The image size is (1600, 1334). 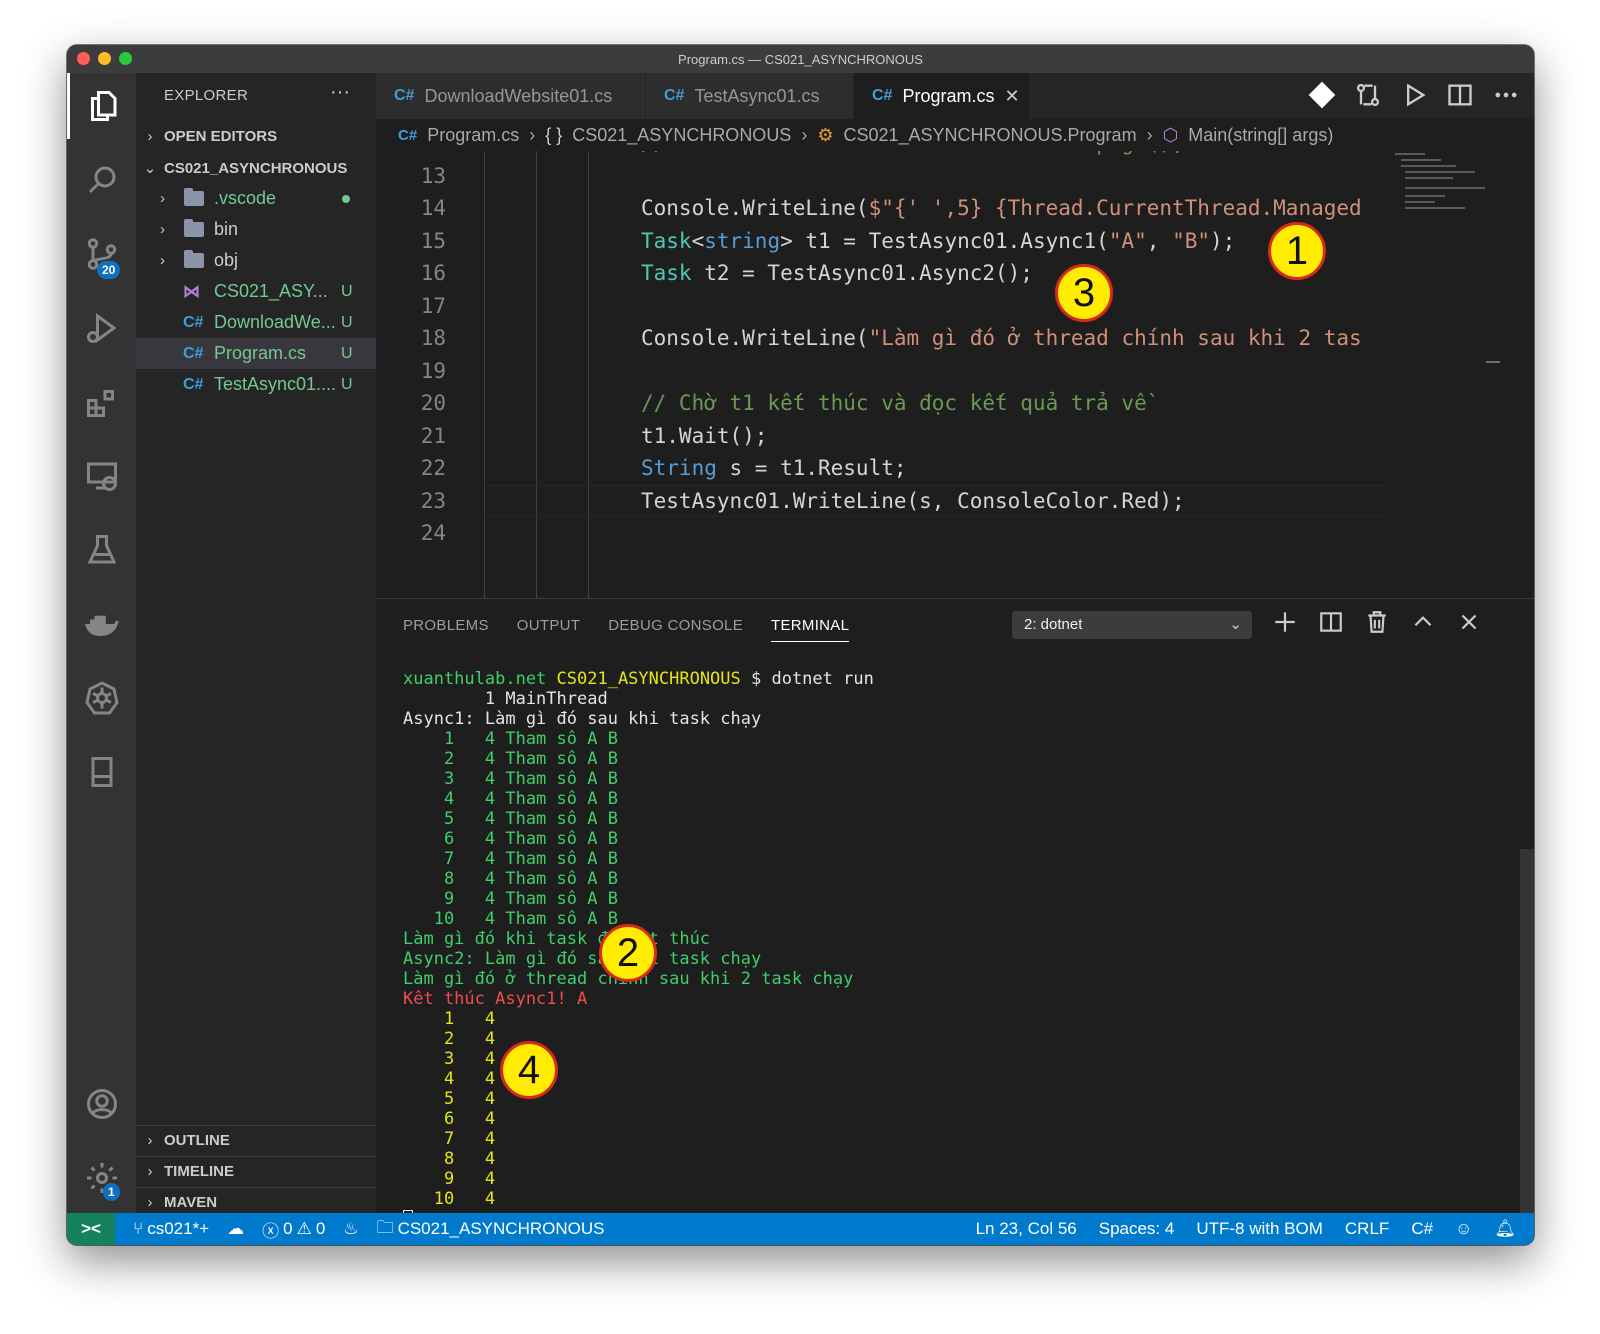 I want to click on editor-scrollbar, so click(x=1493, y=374).